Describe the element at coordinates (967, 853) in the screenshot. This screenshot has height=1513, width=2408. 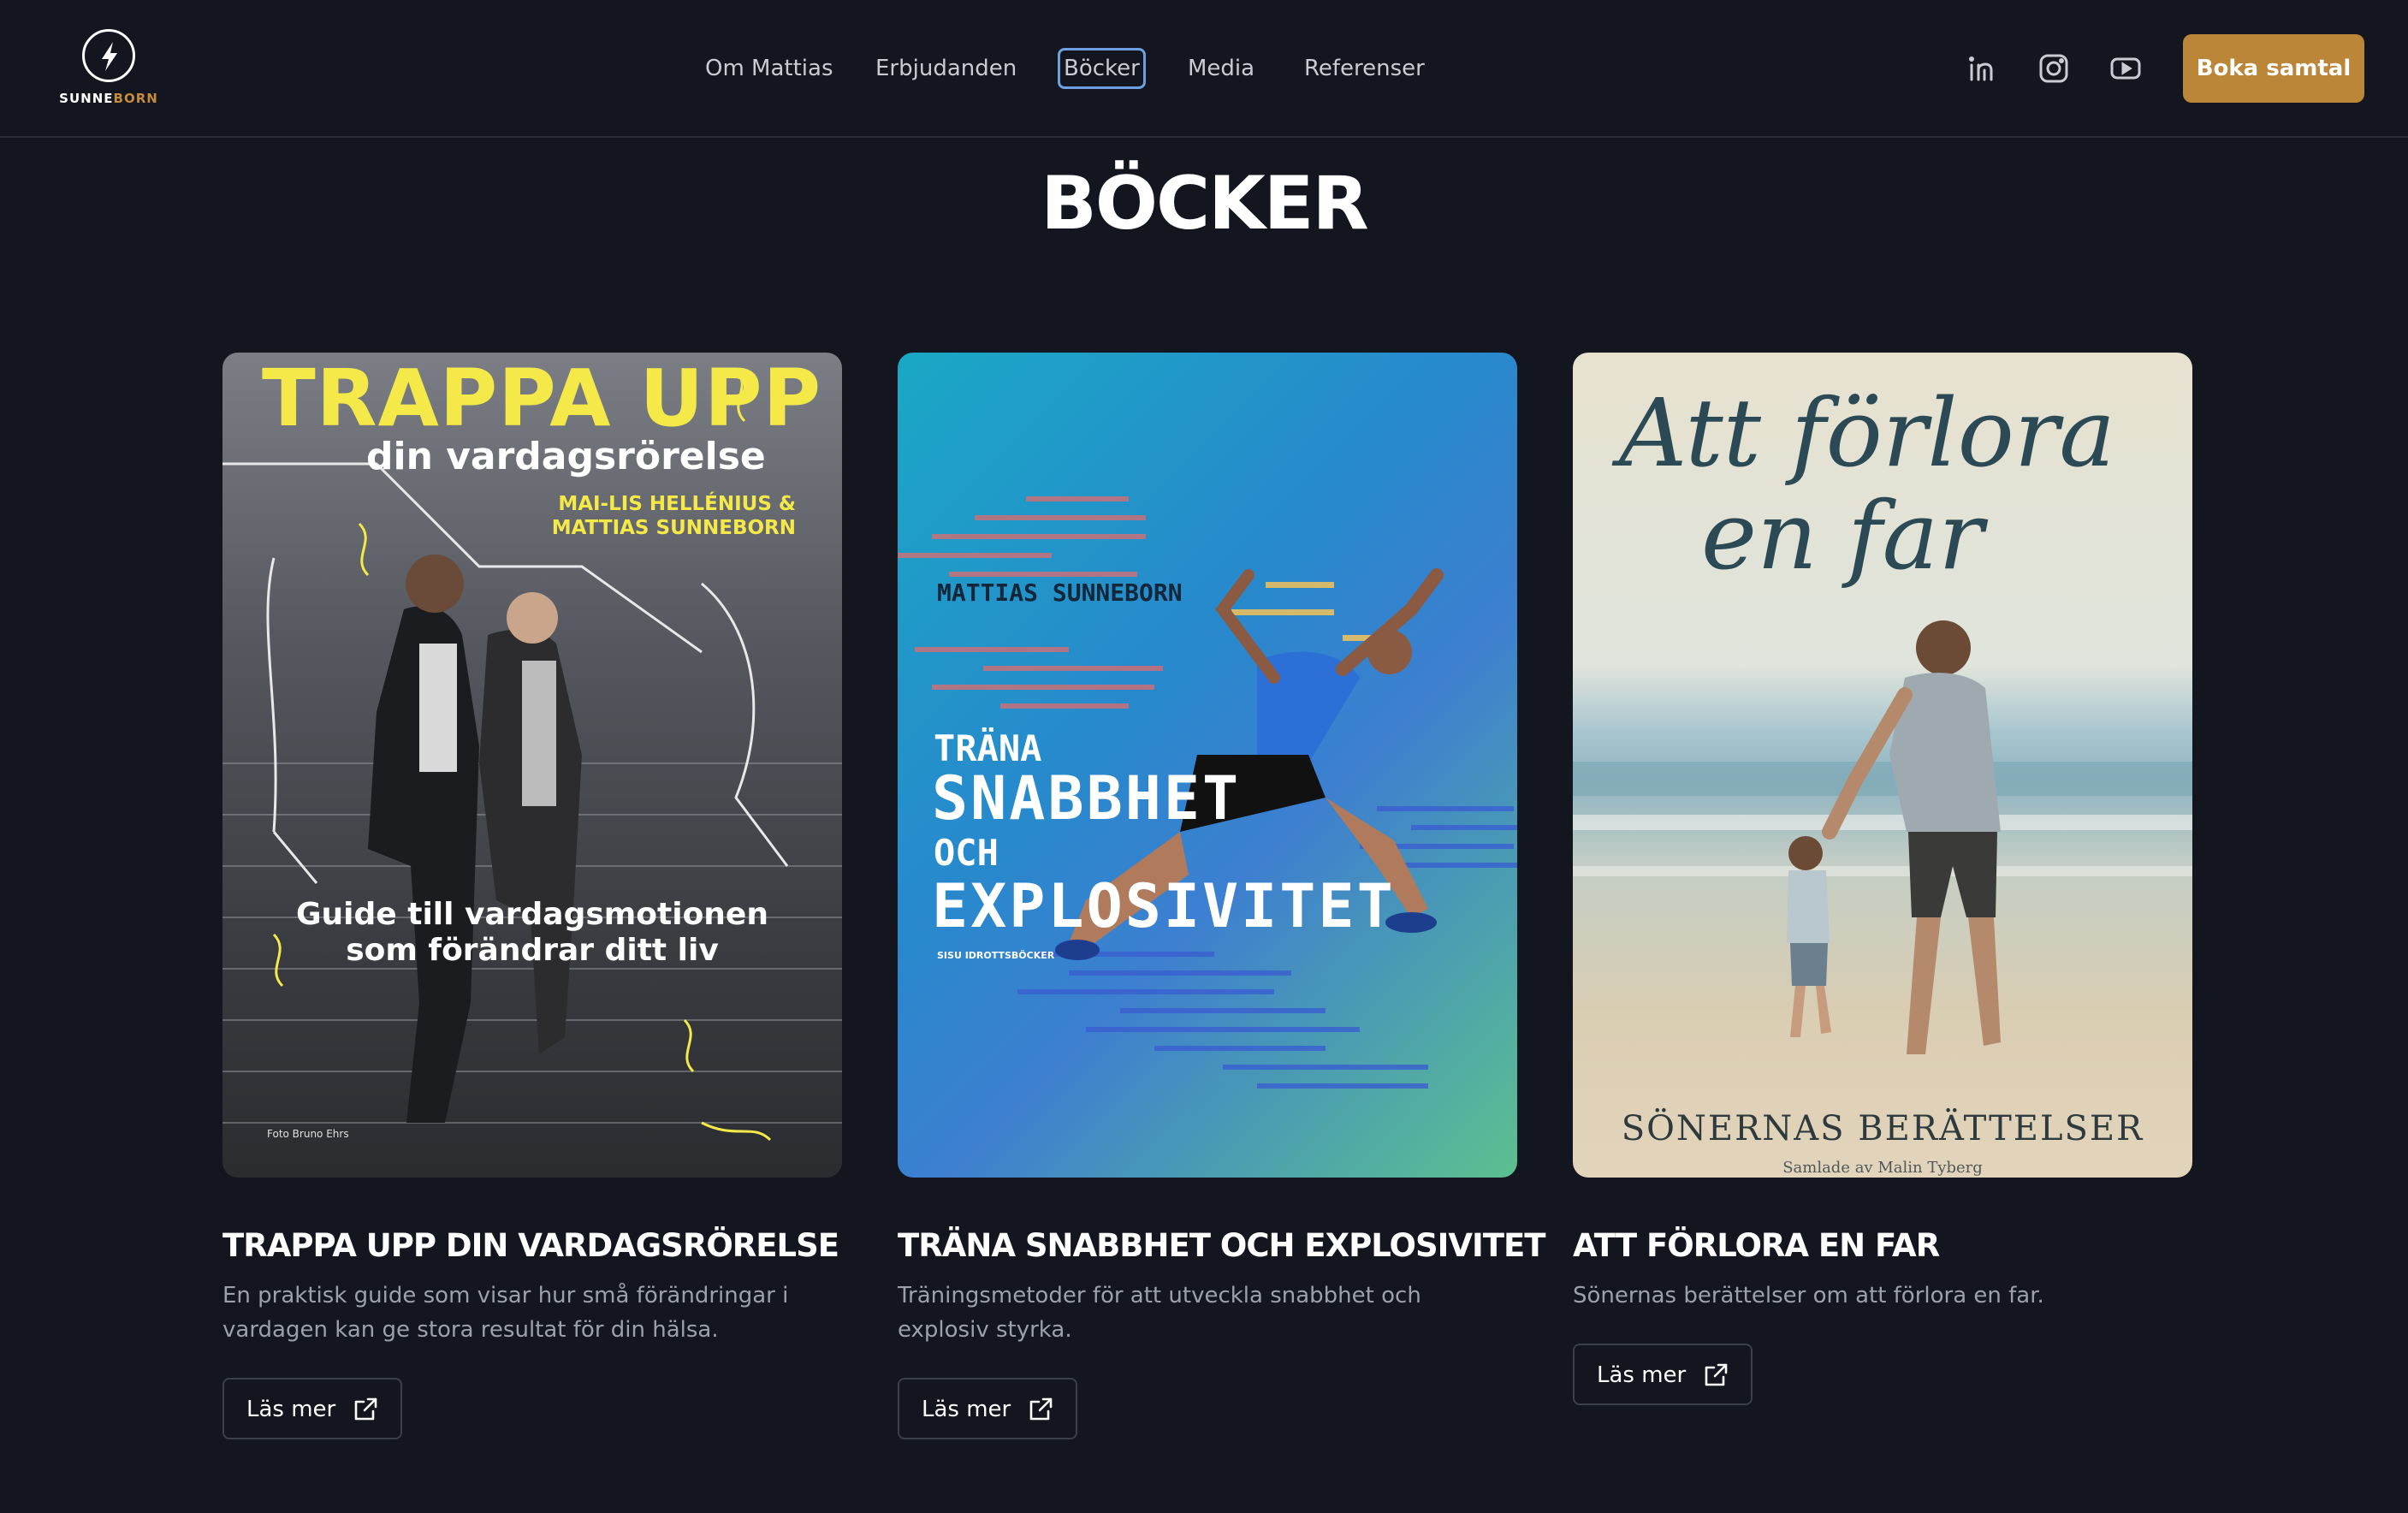
I see `cover-line3: OCH` at that location.